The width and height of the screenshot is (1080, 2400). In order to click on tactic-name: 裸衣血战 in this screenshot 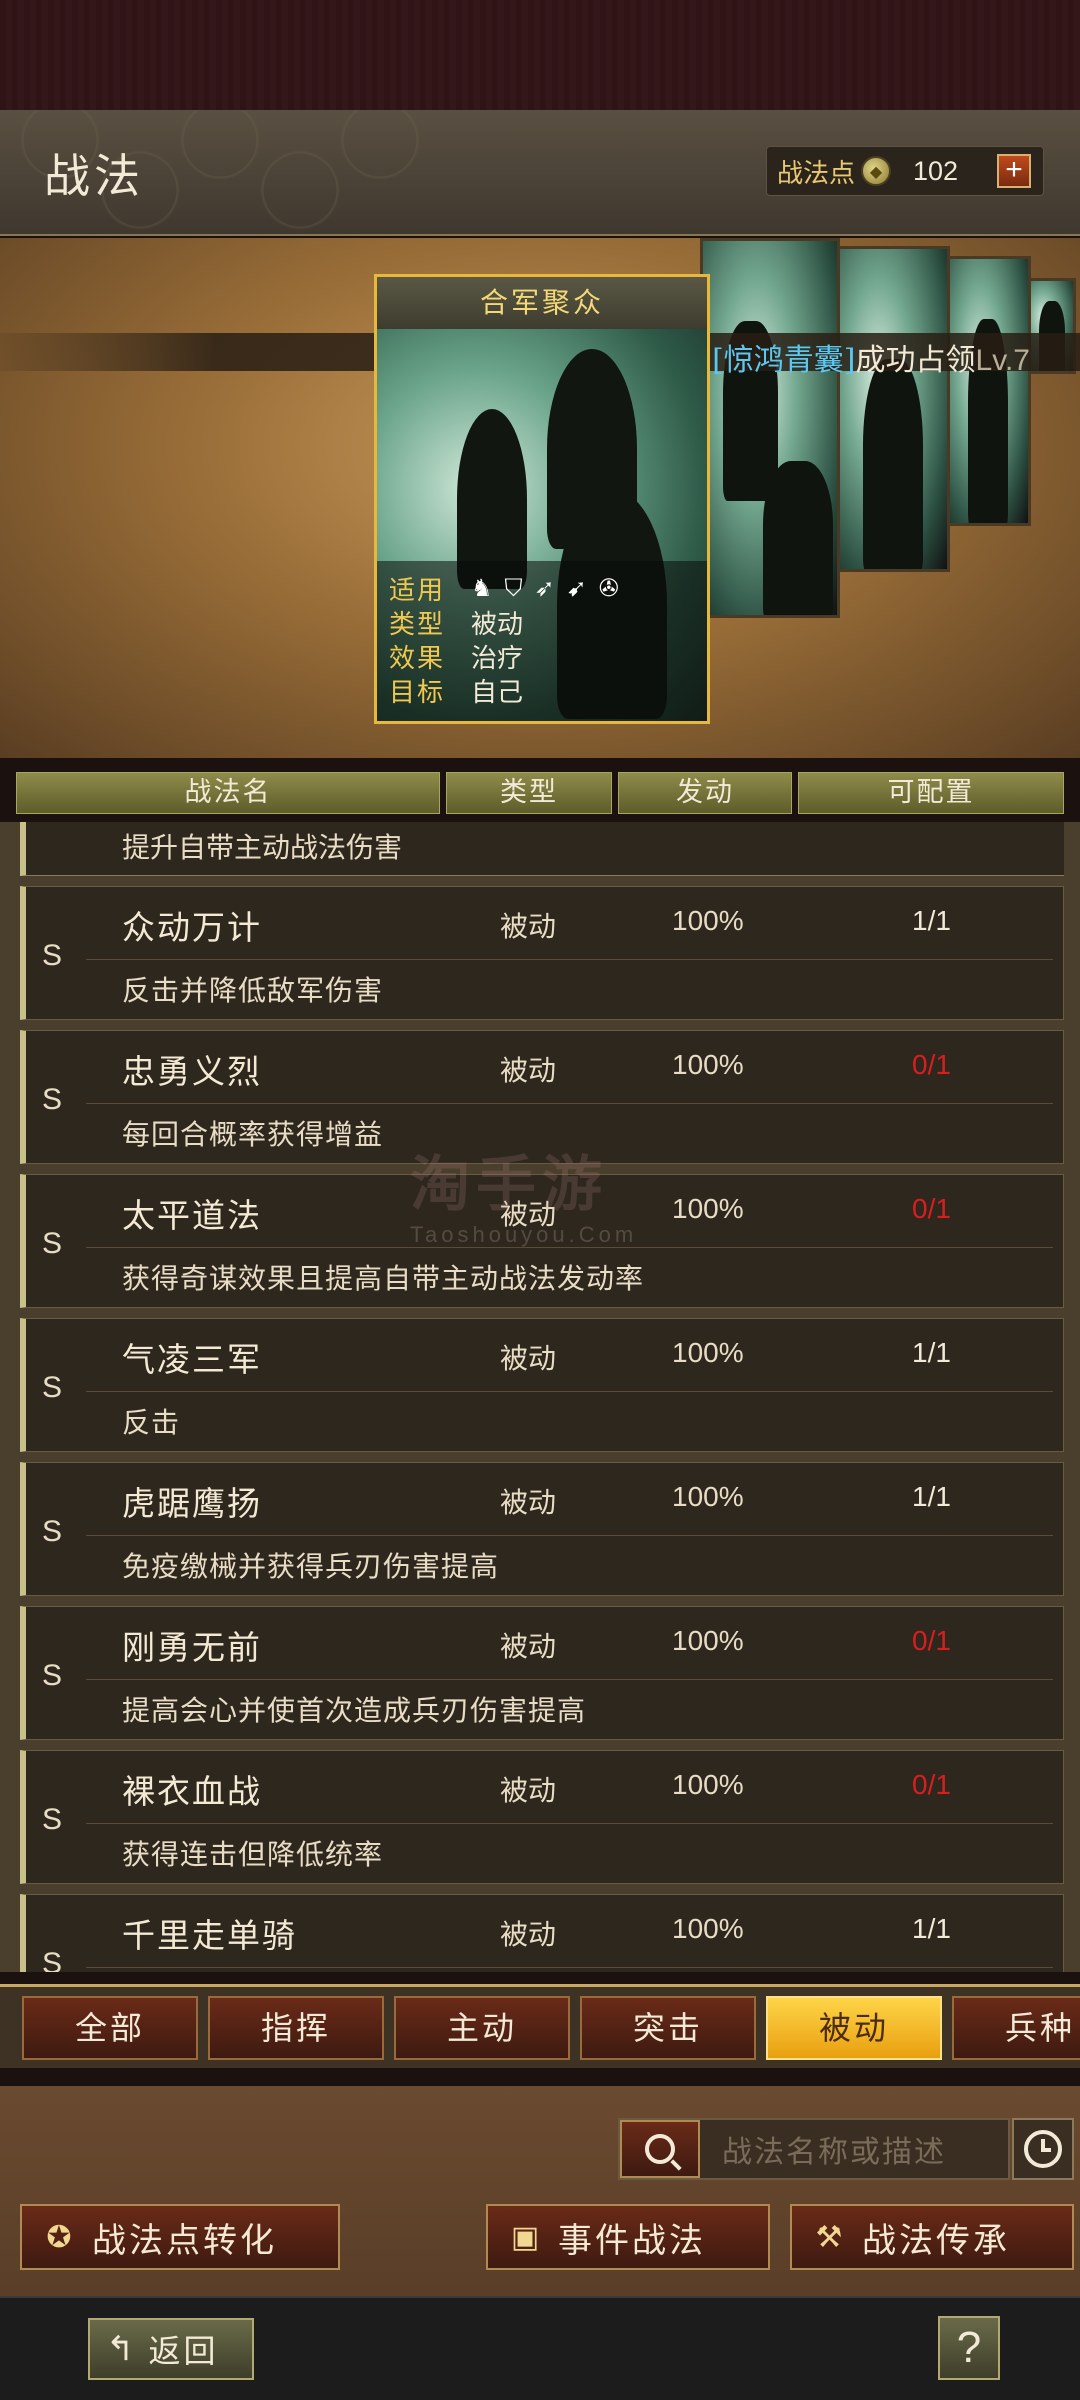, I will do `click(192, 1791)`.